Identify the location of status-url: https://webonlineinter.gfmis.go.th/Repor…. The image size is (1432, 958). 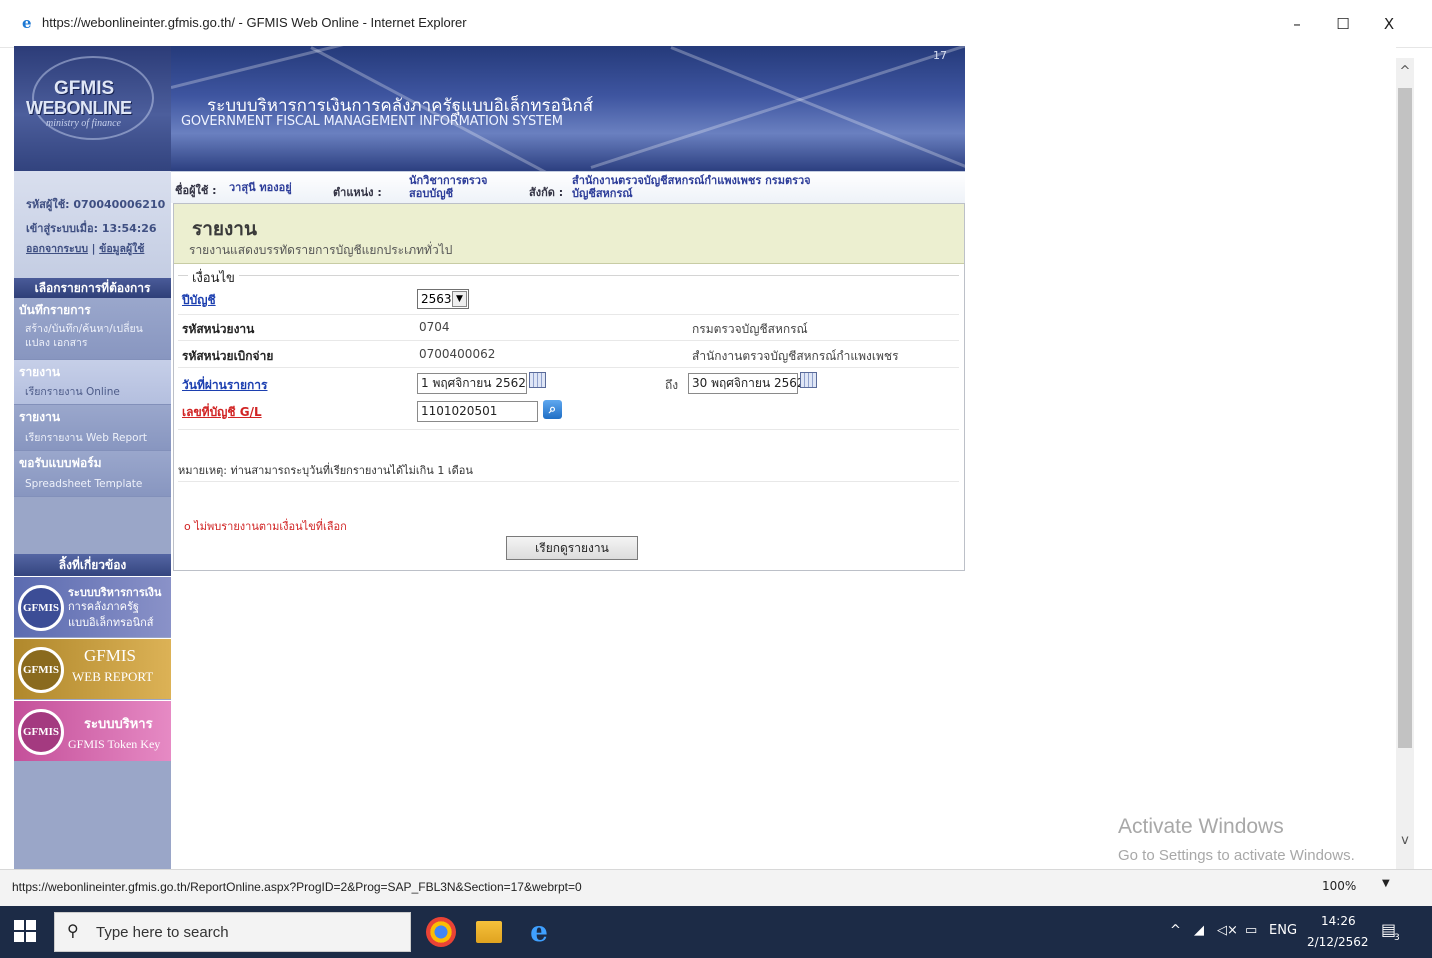
(297, 887).